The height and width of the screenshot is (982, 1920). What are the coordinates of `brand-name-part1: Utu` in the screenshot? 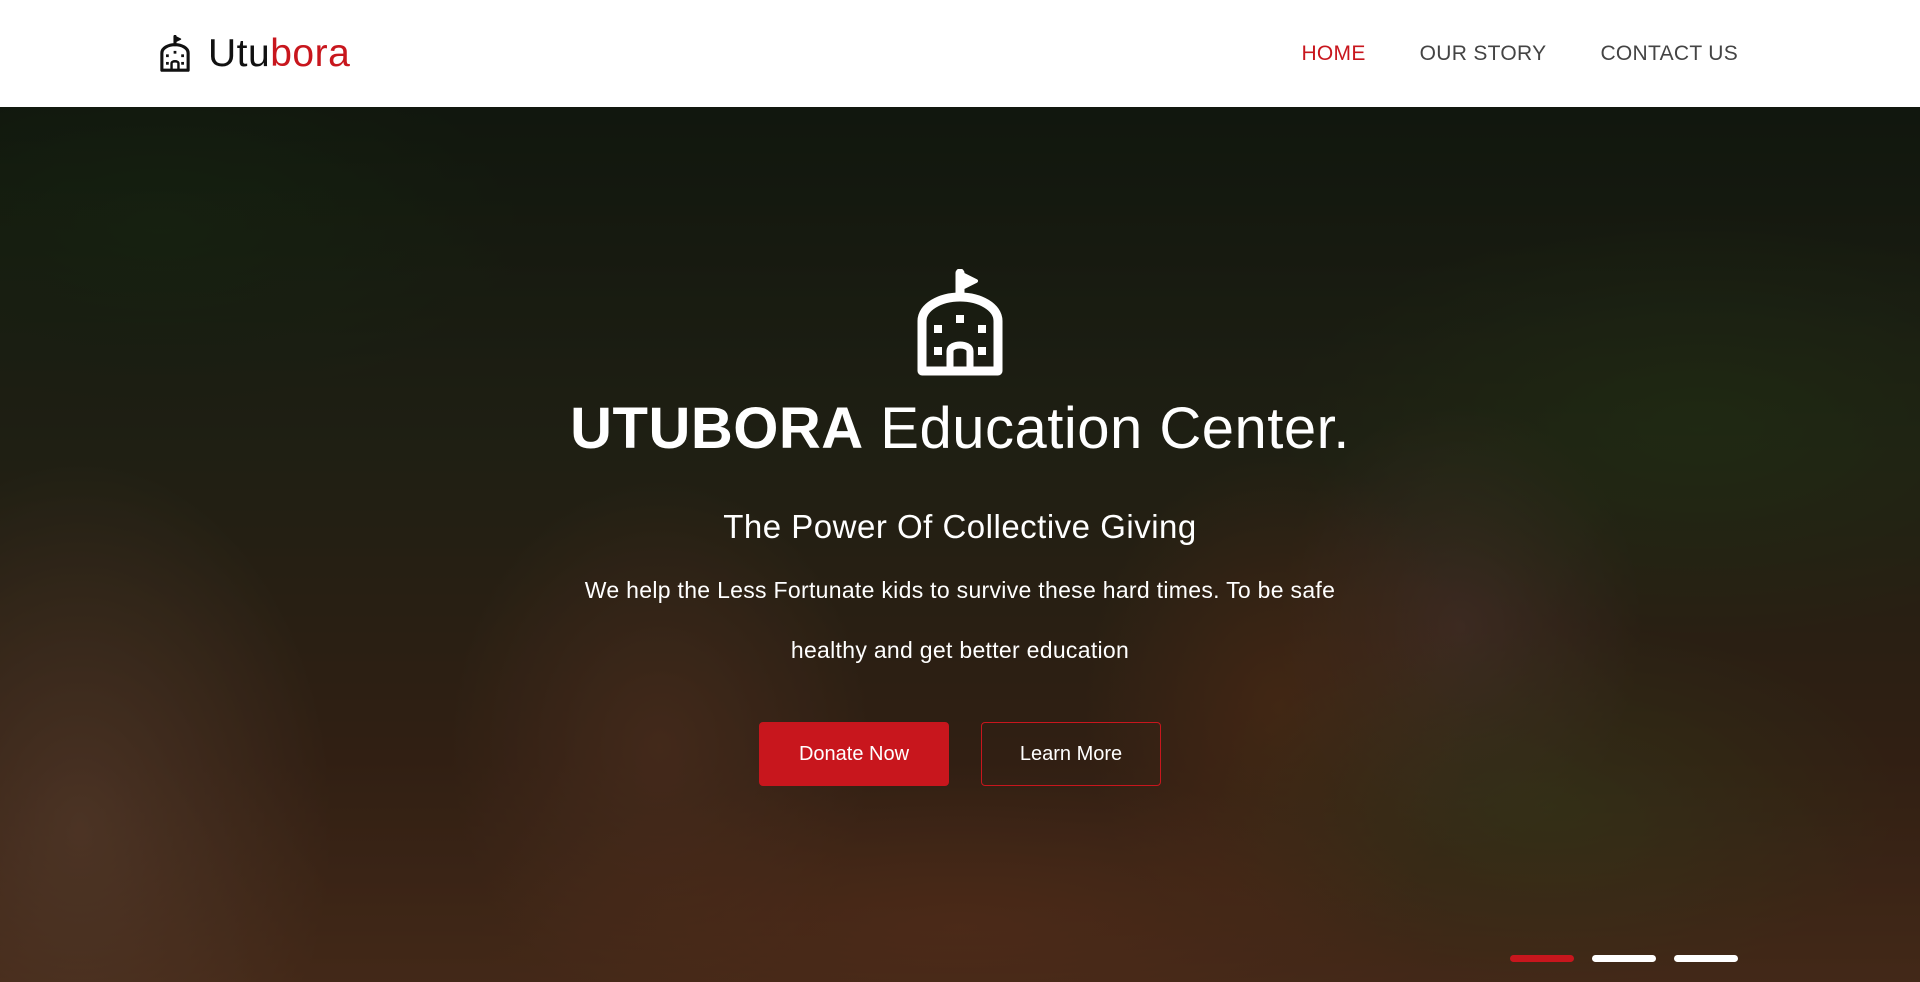 It's located at (239, 53).